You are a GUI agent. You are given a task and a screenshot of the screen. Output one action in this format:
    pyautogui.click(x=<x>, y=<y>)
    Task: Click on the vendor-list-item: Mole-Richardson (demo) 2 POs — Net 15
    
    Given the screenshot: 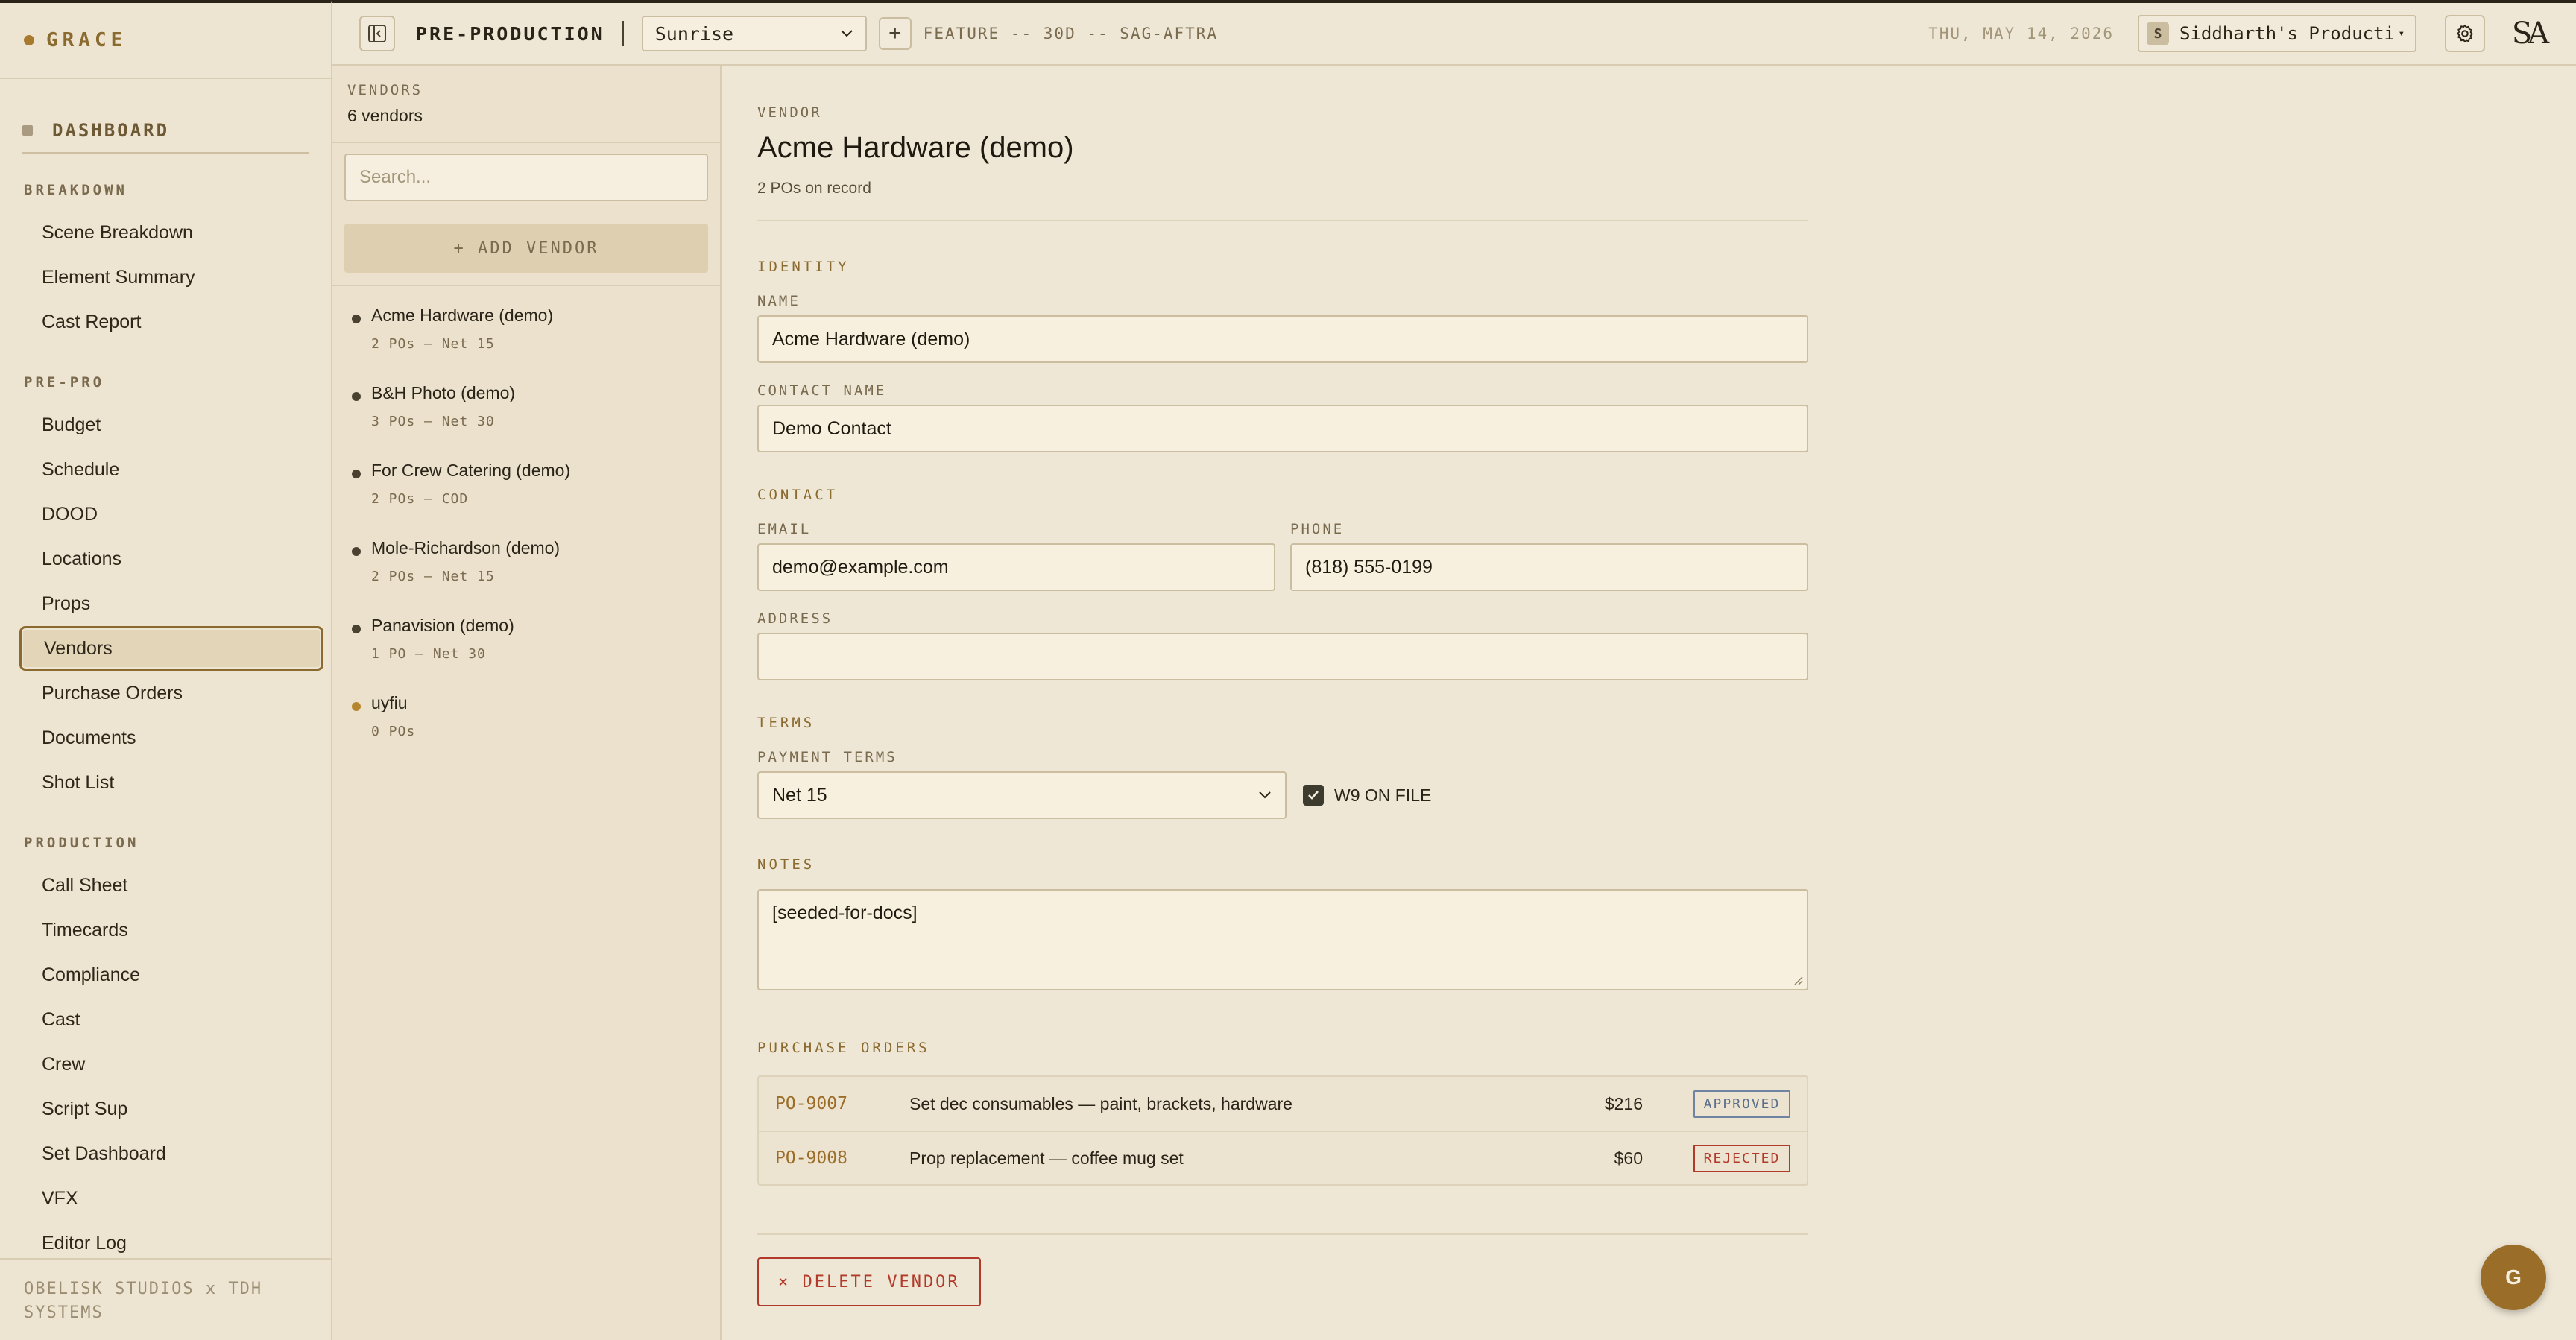 What is the action you would take?
    pyautogui.click(x=526, y=561)
    